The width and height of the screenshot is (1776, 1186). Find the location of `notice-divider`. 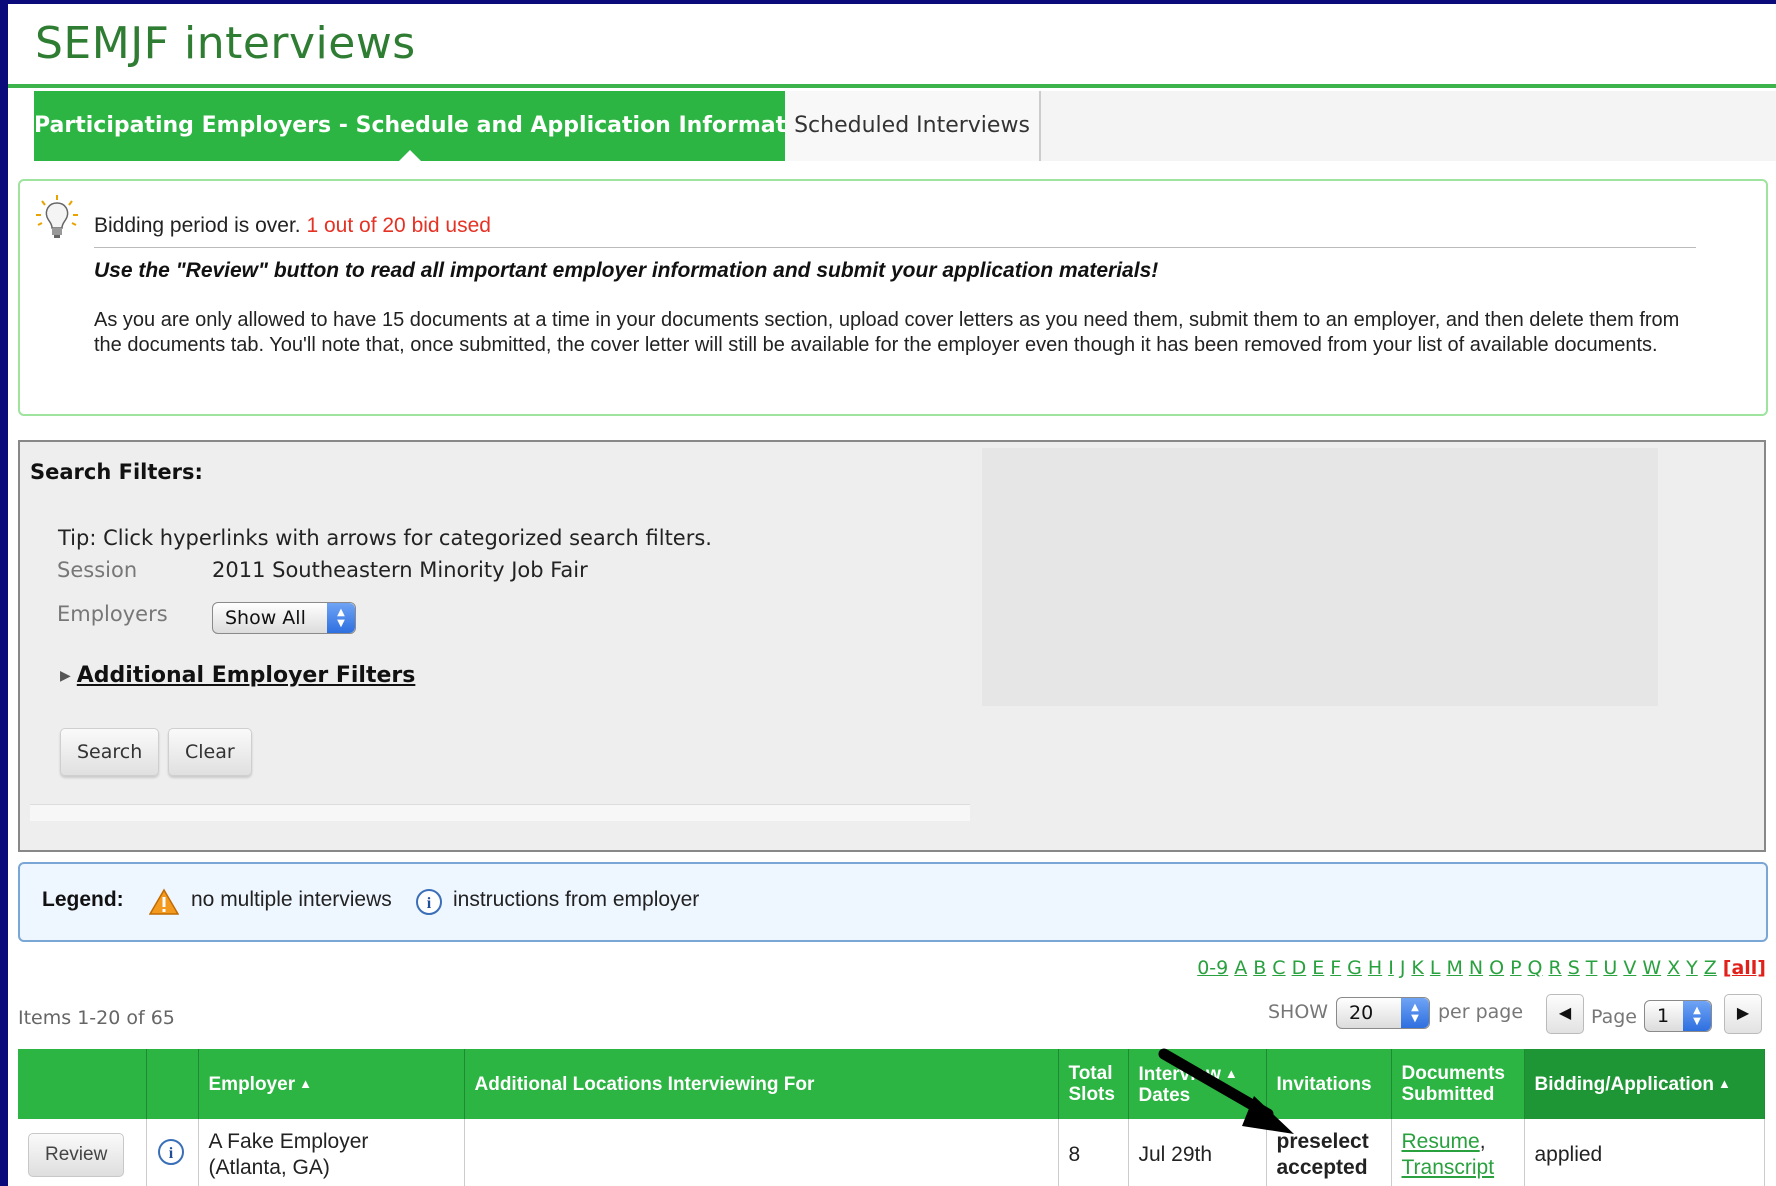

notice-divider is located at coordinates (895, 247).